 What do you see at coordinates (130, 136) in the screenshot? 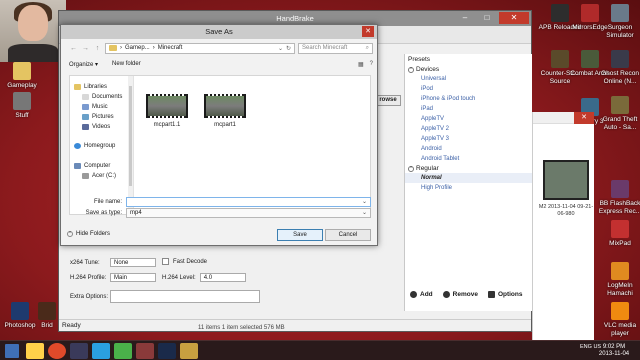
I see `scrollbar-thumb` at bounding box center [130, 136].